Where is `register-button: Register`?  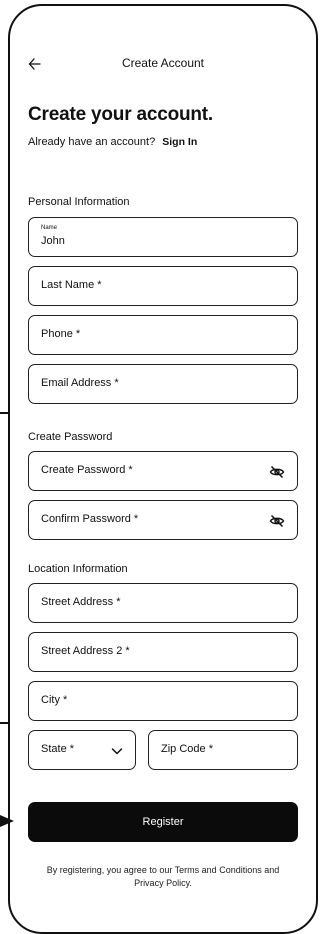 register-button: Register is located at coordinates (163, 822).